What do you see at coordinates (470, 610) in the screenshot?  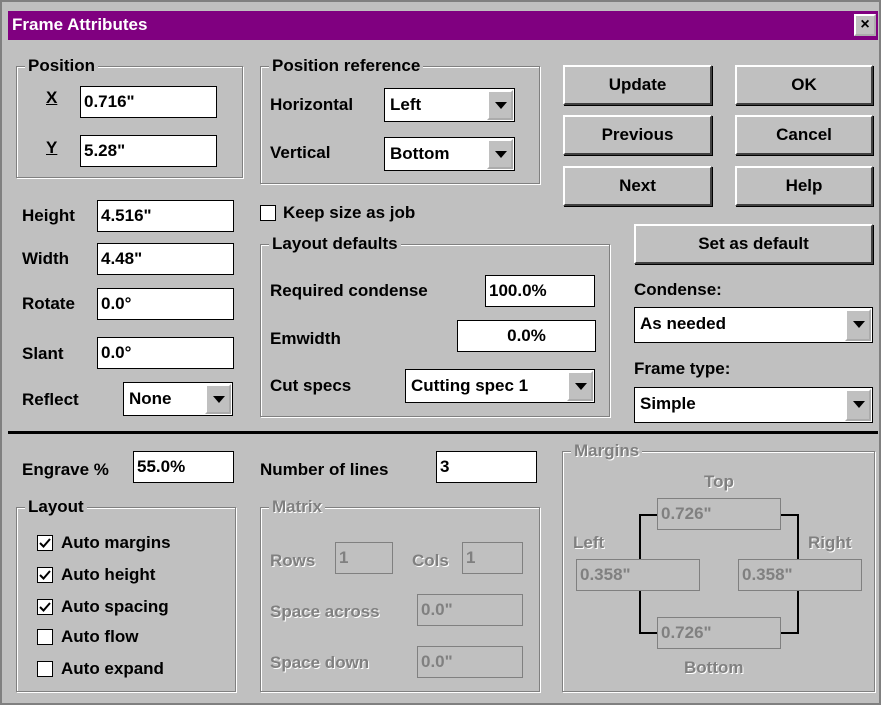 I see `space-across-field: 0.0"` at bounding box center [470, 610].